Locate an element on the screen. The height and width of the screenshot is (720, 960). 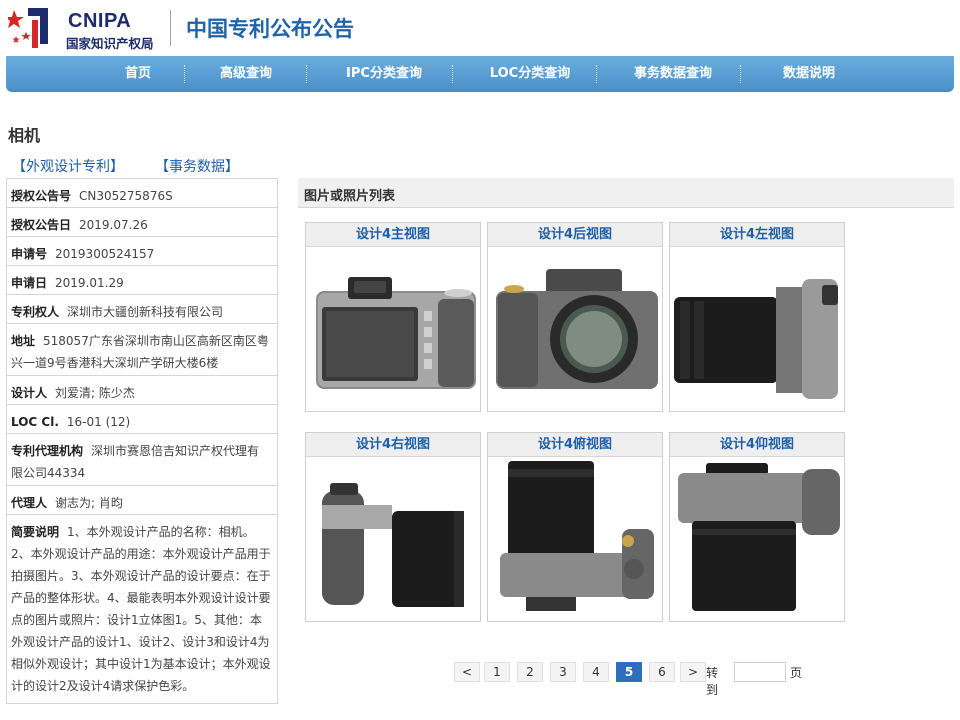
page-button: 2 is located at coordinates (530, 672).